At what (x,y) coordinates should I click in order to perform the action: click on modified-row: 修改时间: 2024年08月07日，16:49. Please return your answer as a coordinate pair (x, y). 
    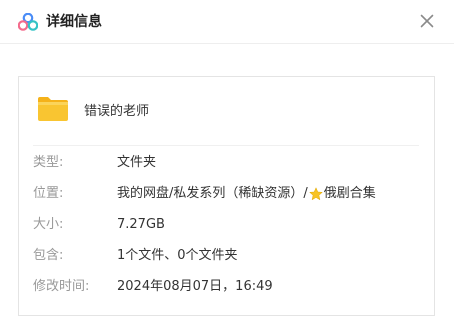
    Looking at the image, I should click on (228, 287).